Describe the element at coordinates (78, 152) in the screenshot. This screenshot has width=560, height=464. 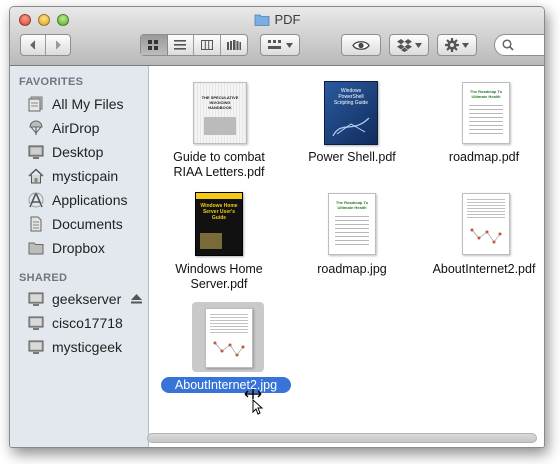
I see `sidebar-item-label: Desktop` at that location.